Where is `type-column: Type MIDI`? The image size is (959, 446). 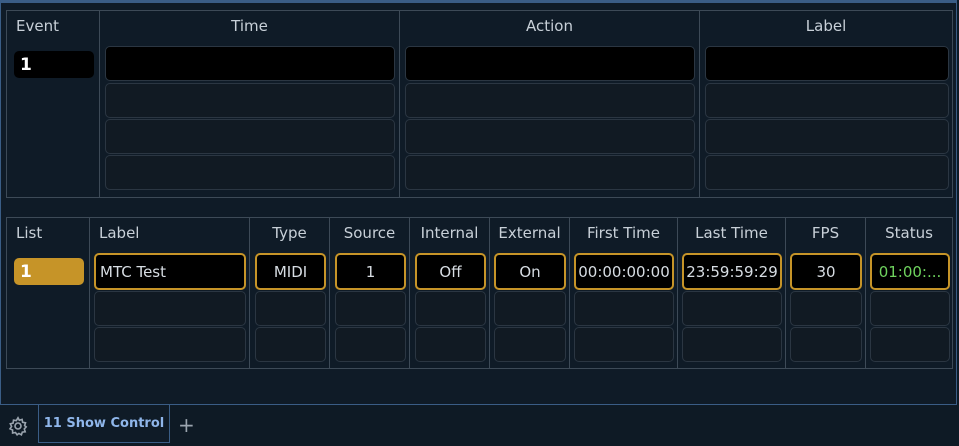
type-column: Type MIDI is located at coordinates (290, 293).